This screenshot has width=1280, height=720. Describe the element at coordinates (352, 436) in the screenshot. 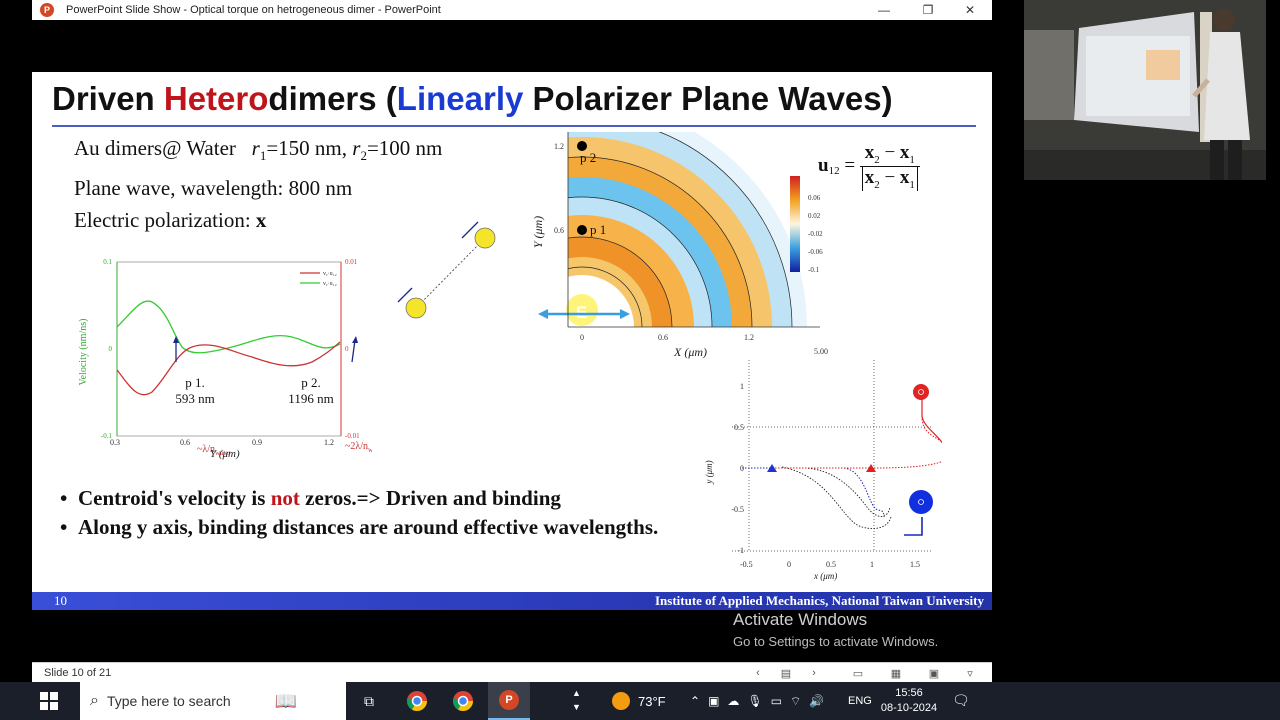

I see `right-tick-3: -0.01` at that location.